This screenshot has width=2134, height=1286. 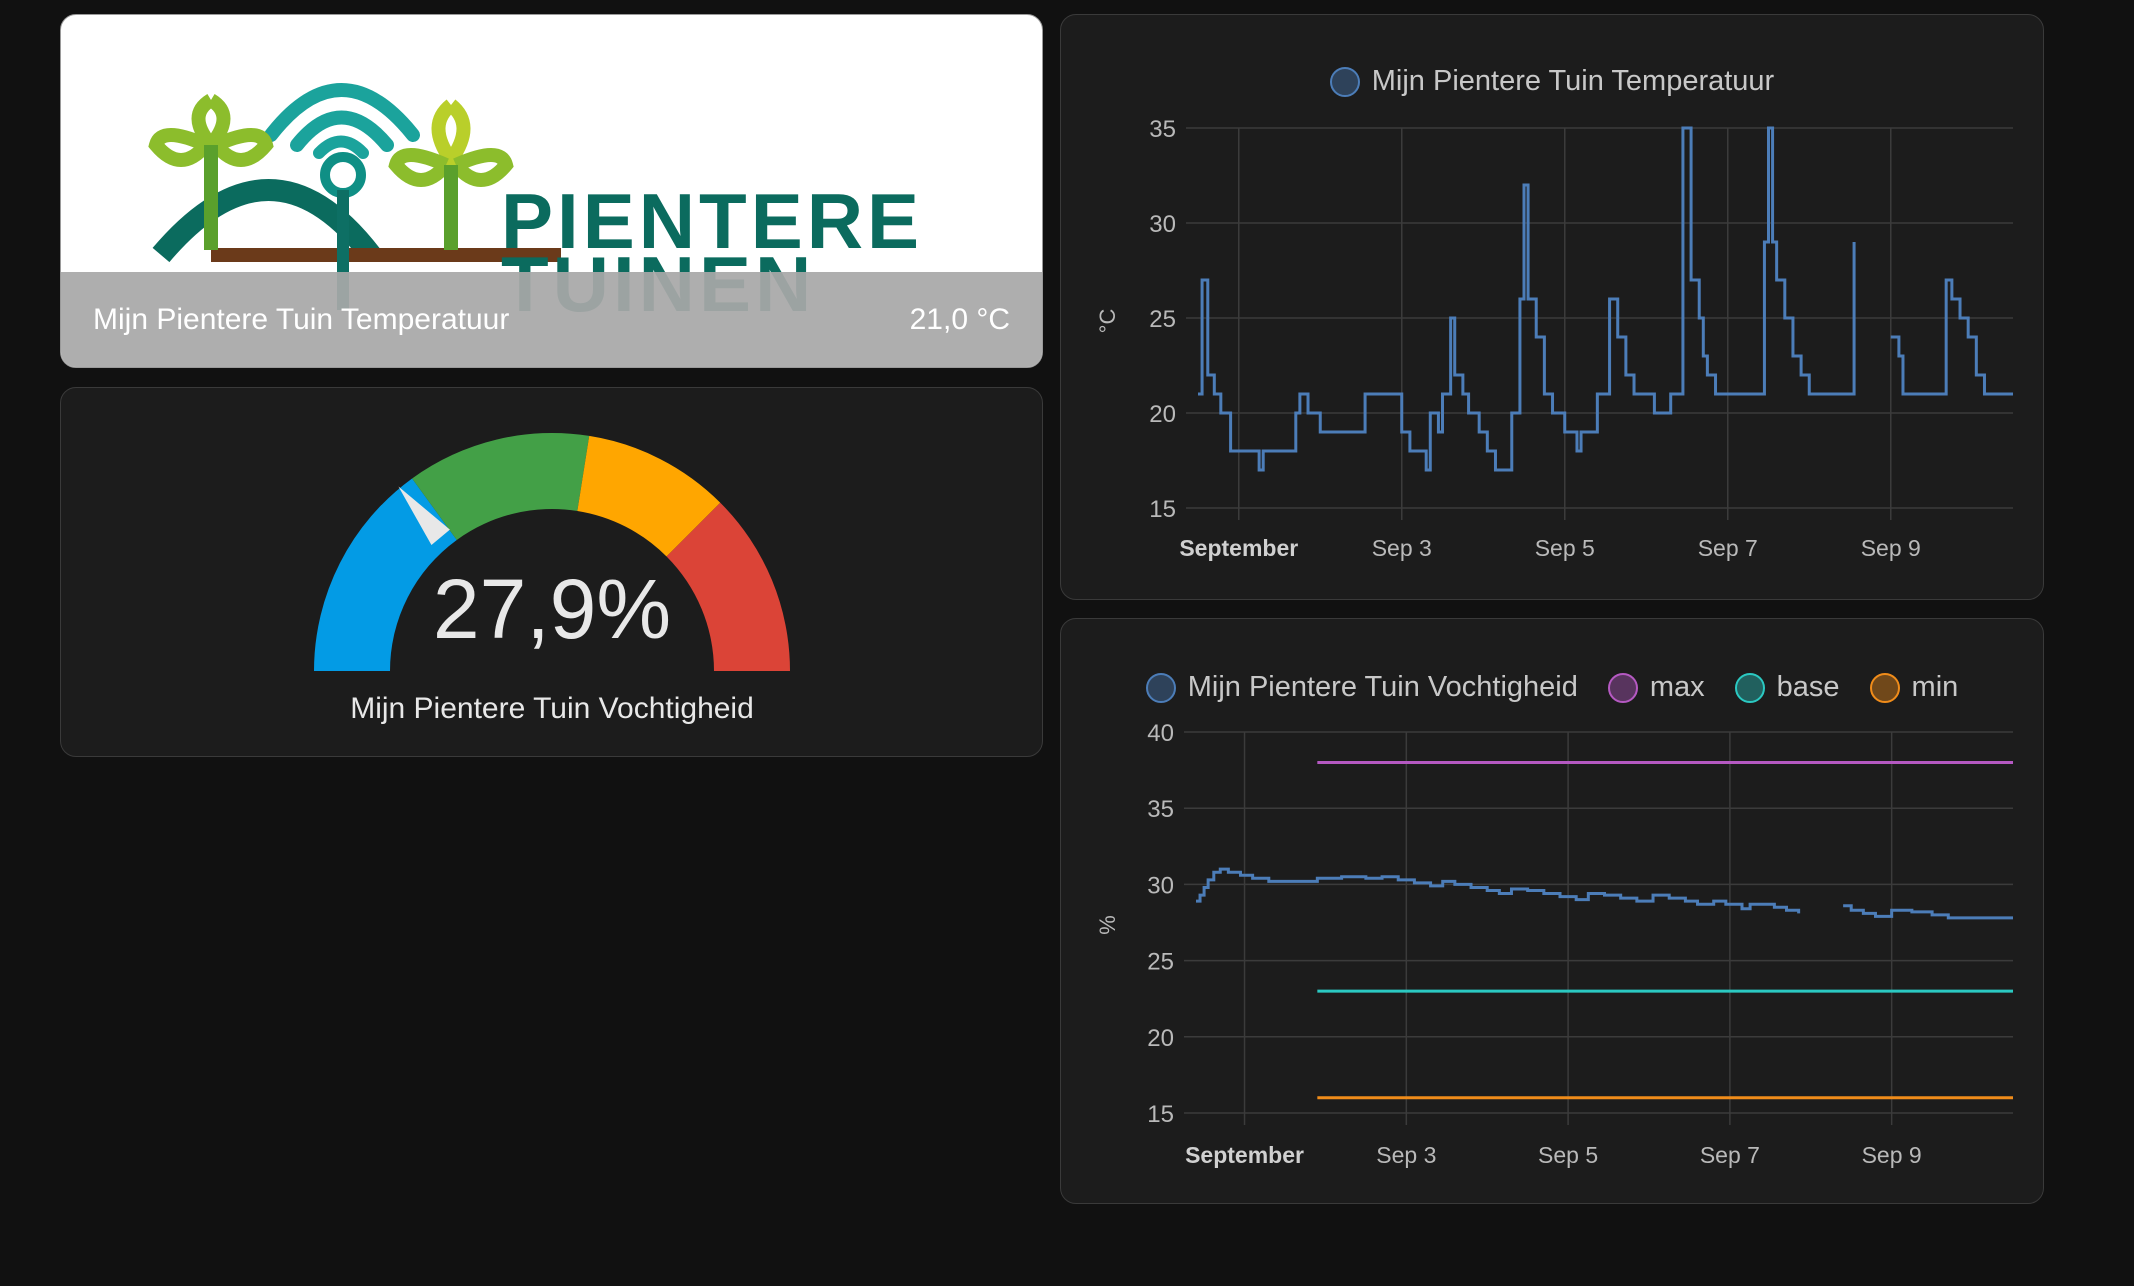 I want to click on legend-item: base, so click(x=1787, y=687).